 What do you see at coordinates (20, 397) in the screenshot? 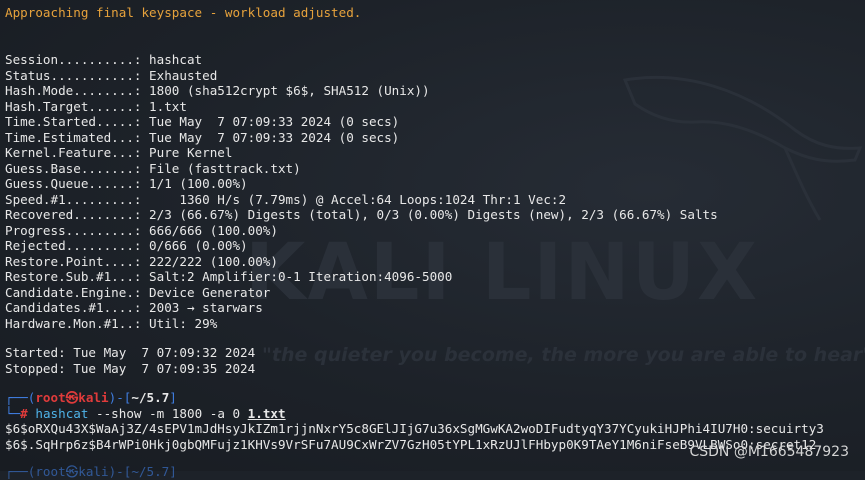
I see `prompt-corner-top: ┌──(` at bounding box center [20, 397].